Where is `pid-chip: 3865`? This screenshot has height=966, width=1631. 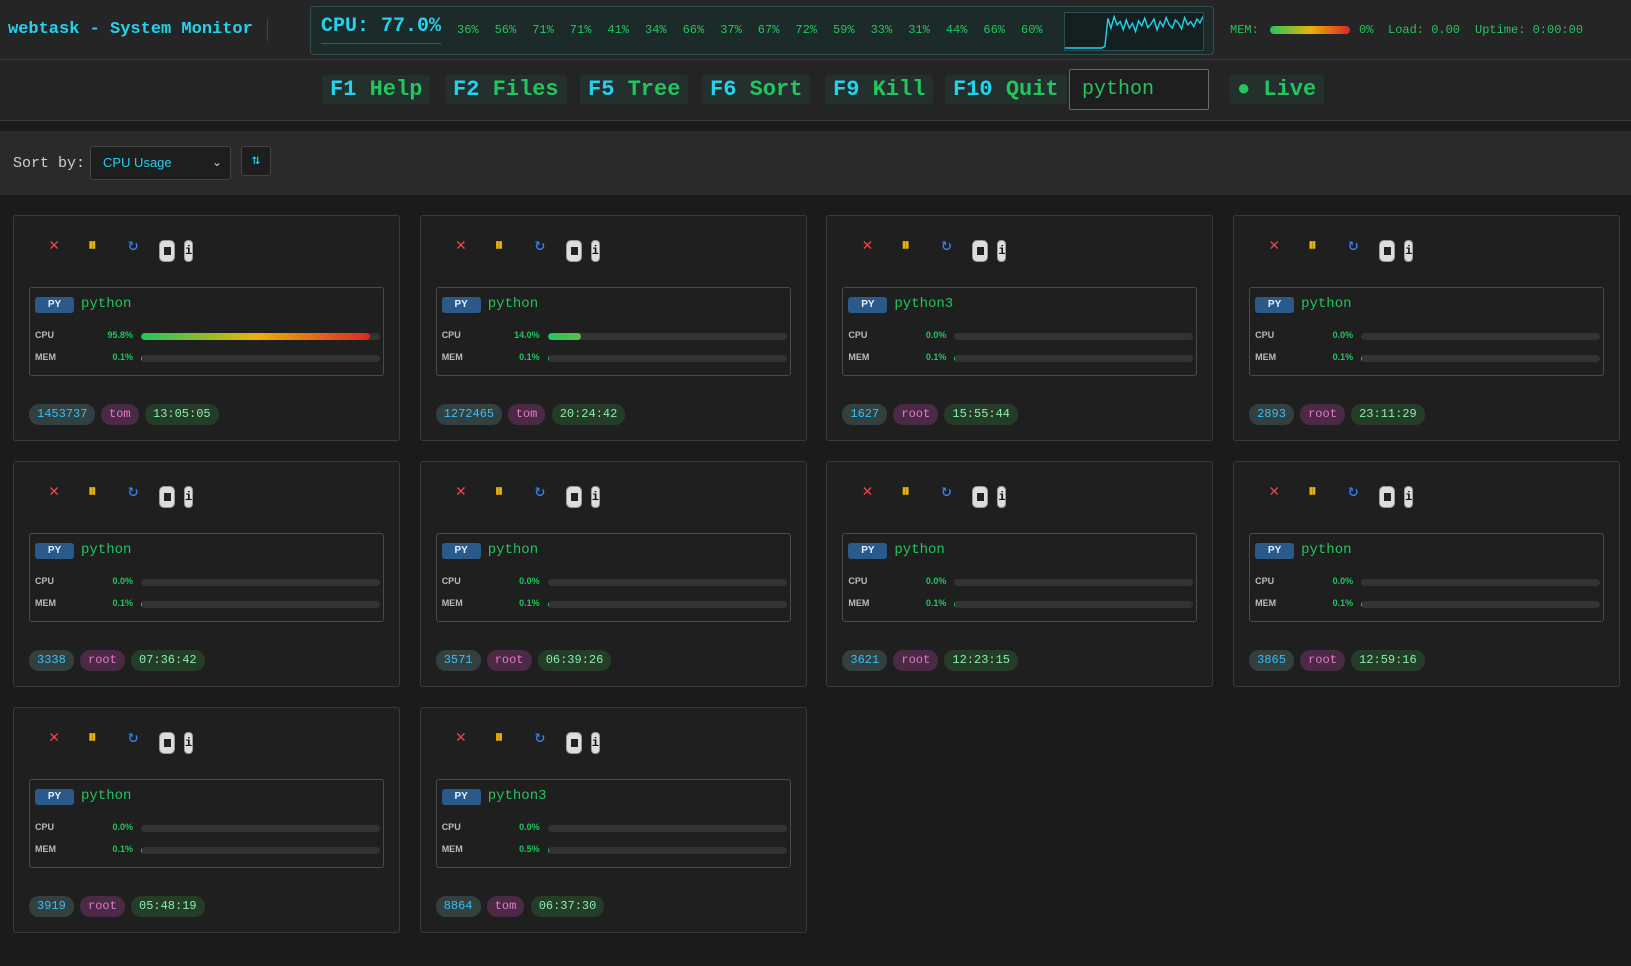 pid-chip: 3865 is located at coordinates (1271, 660).